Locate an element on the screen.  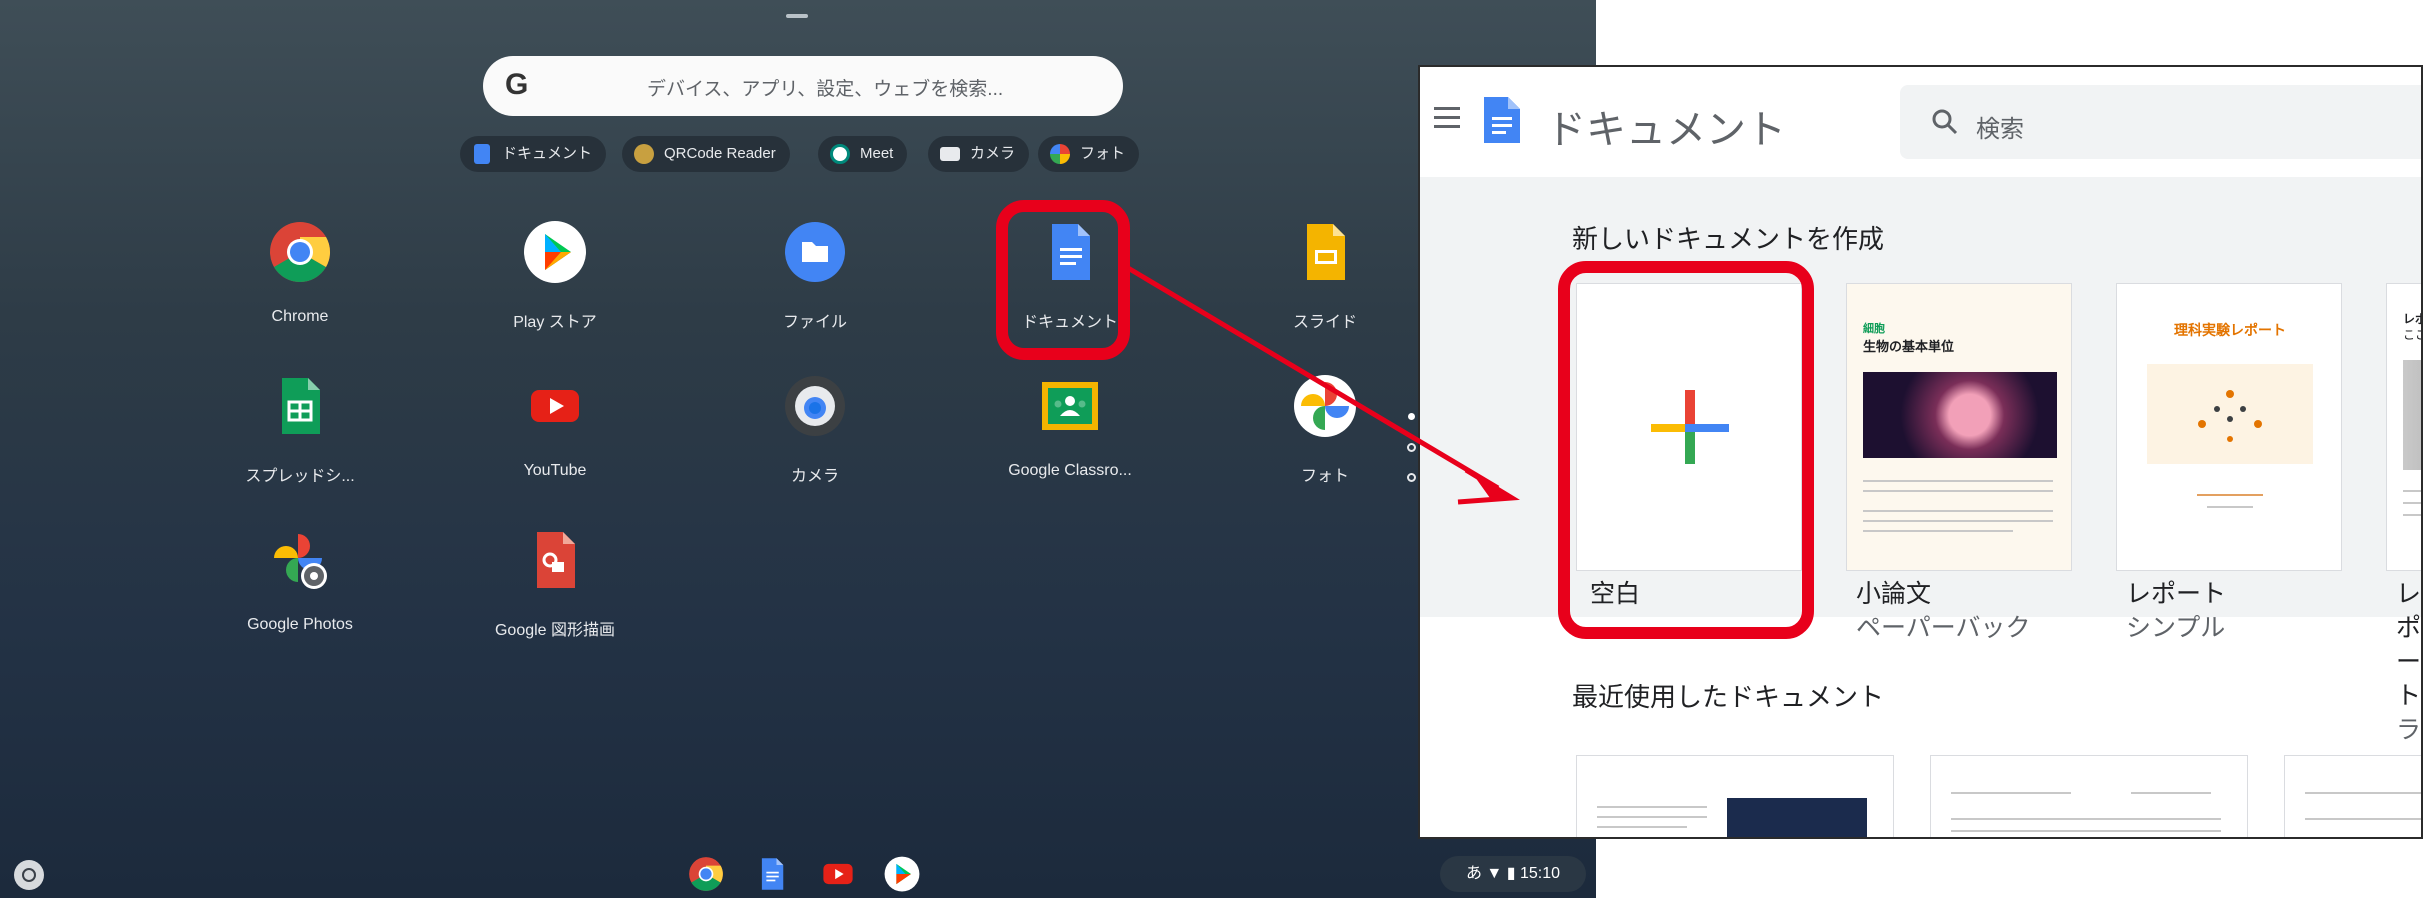
launcher-page-dot-active is located at coordinates (1411, 416).